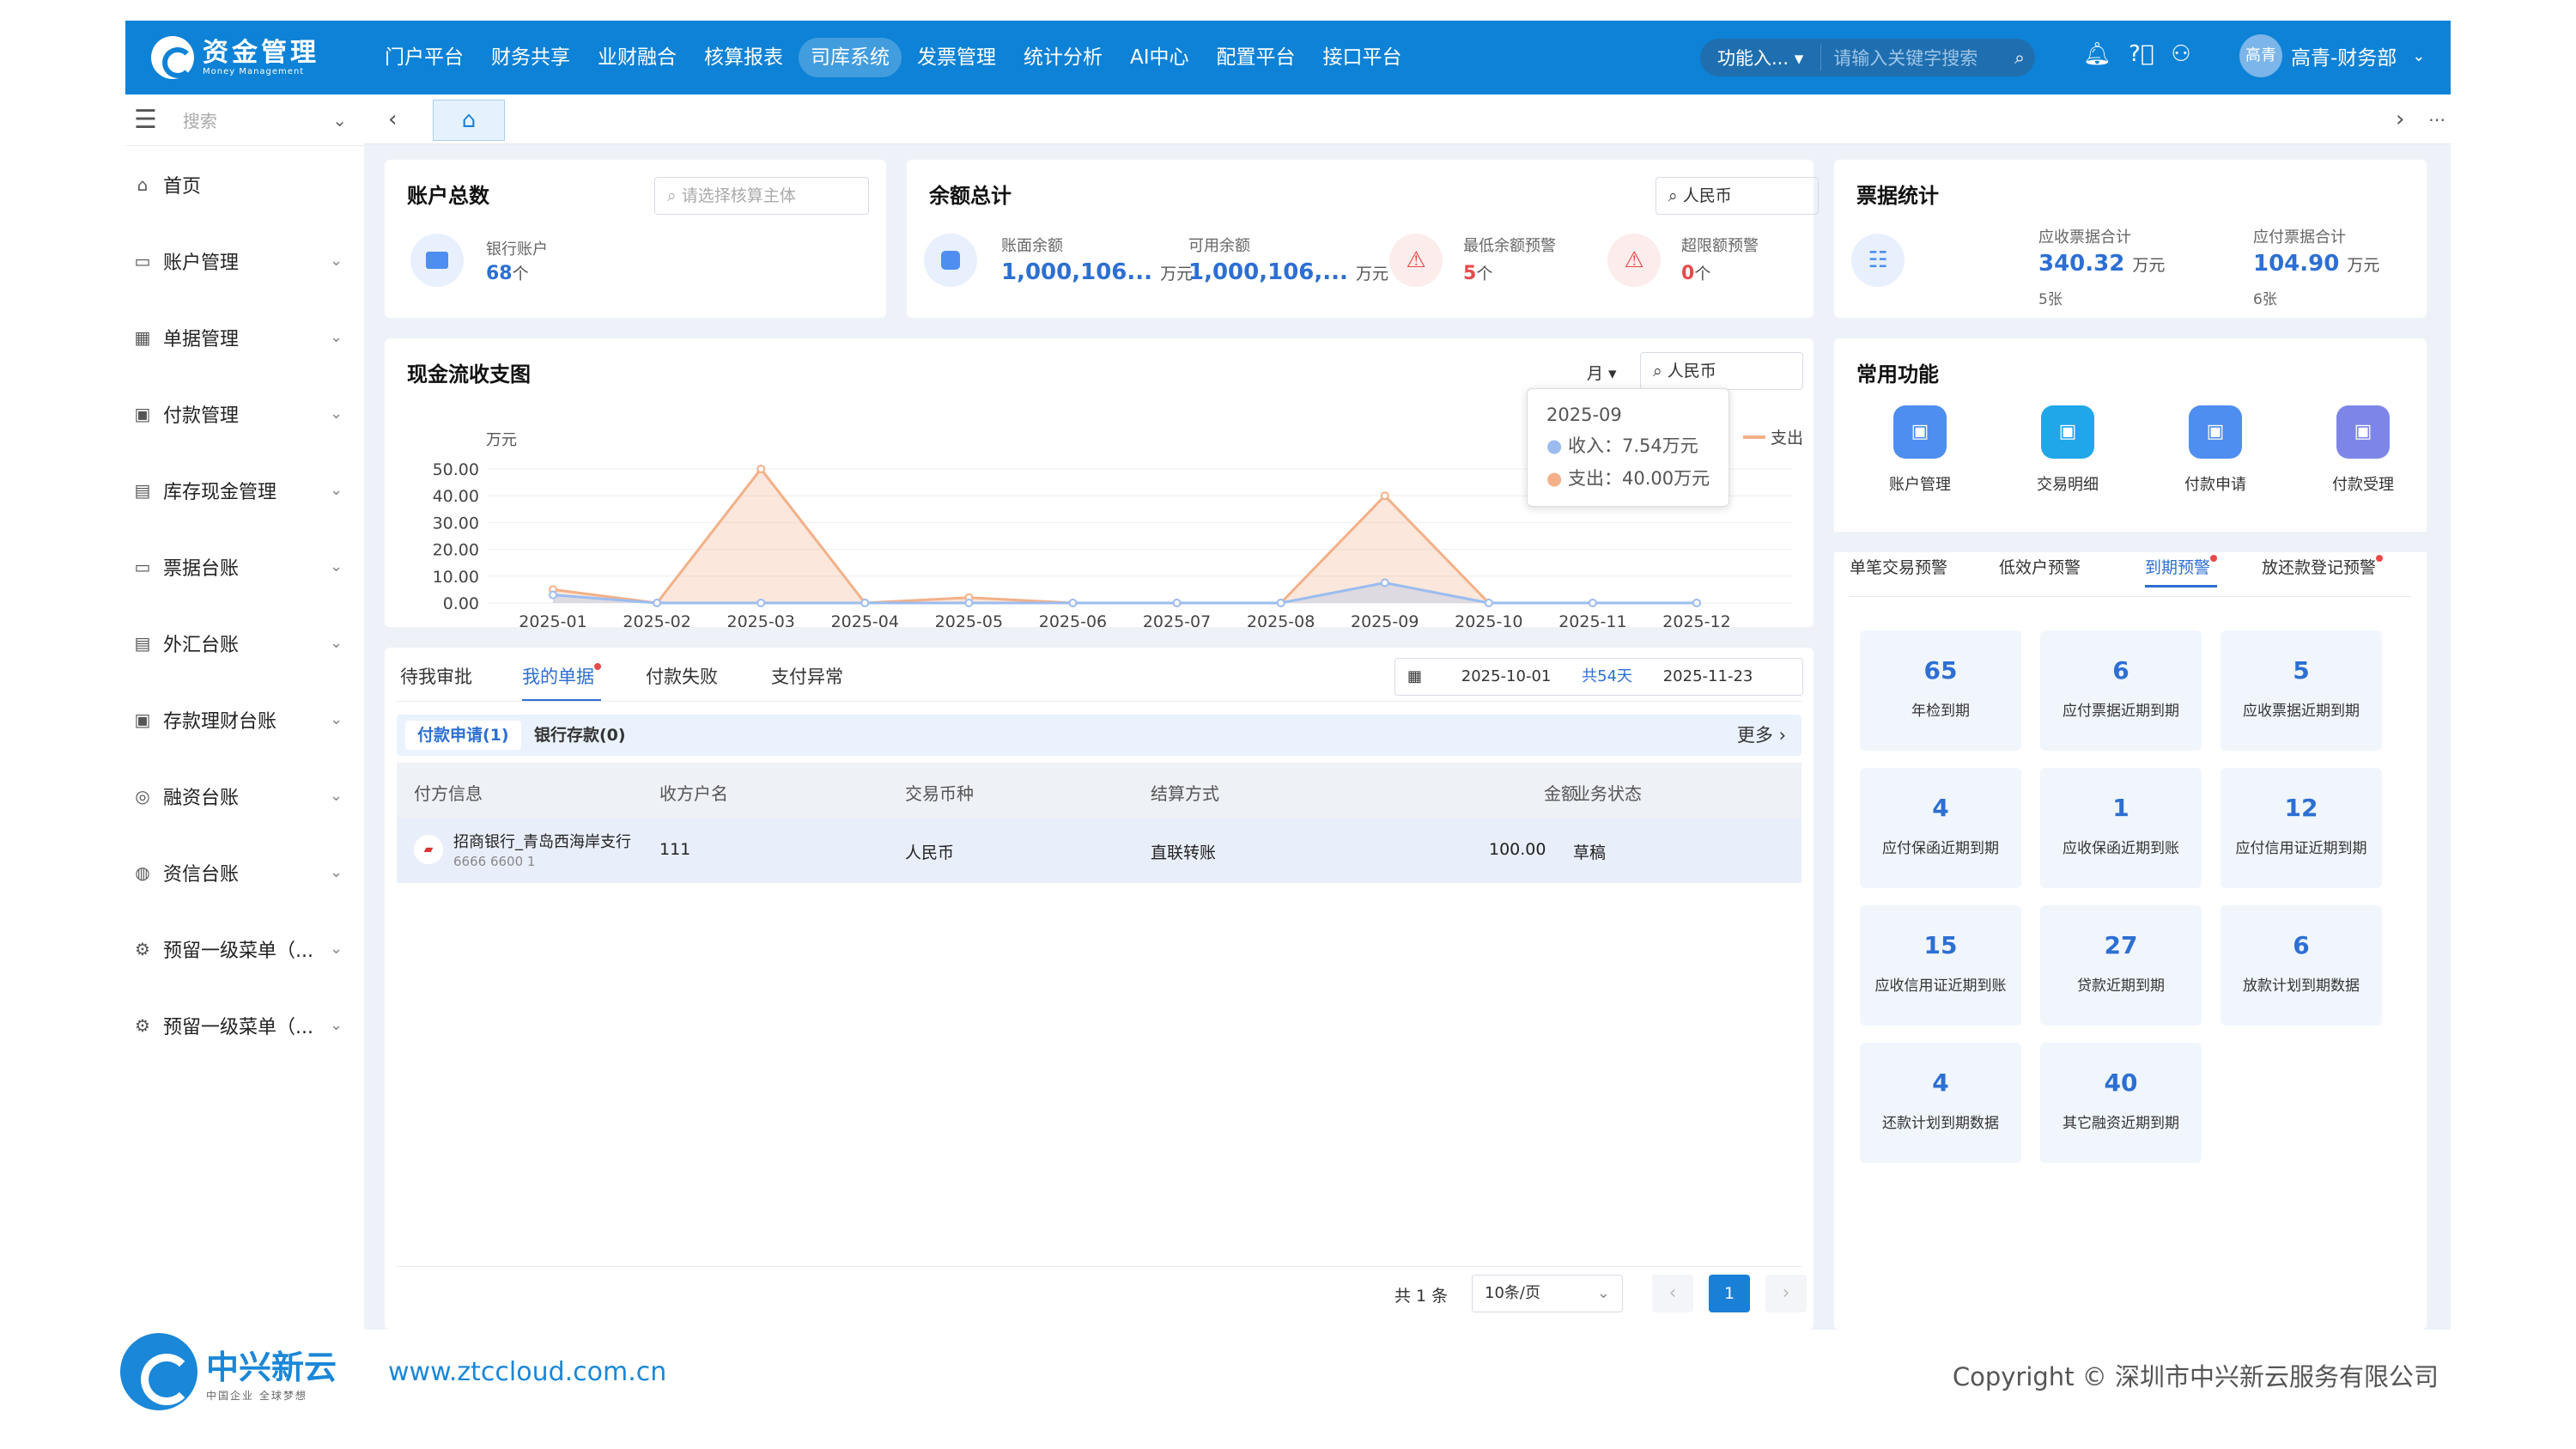 The width and height of the screenshot is (2576, 1449). Describe the element at coordinates (2400, 119) in the screenshot. I see `tab-next-button: ›` at that location.